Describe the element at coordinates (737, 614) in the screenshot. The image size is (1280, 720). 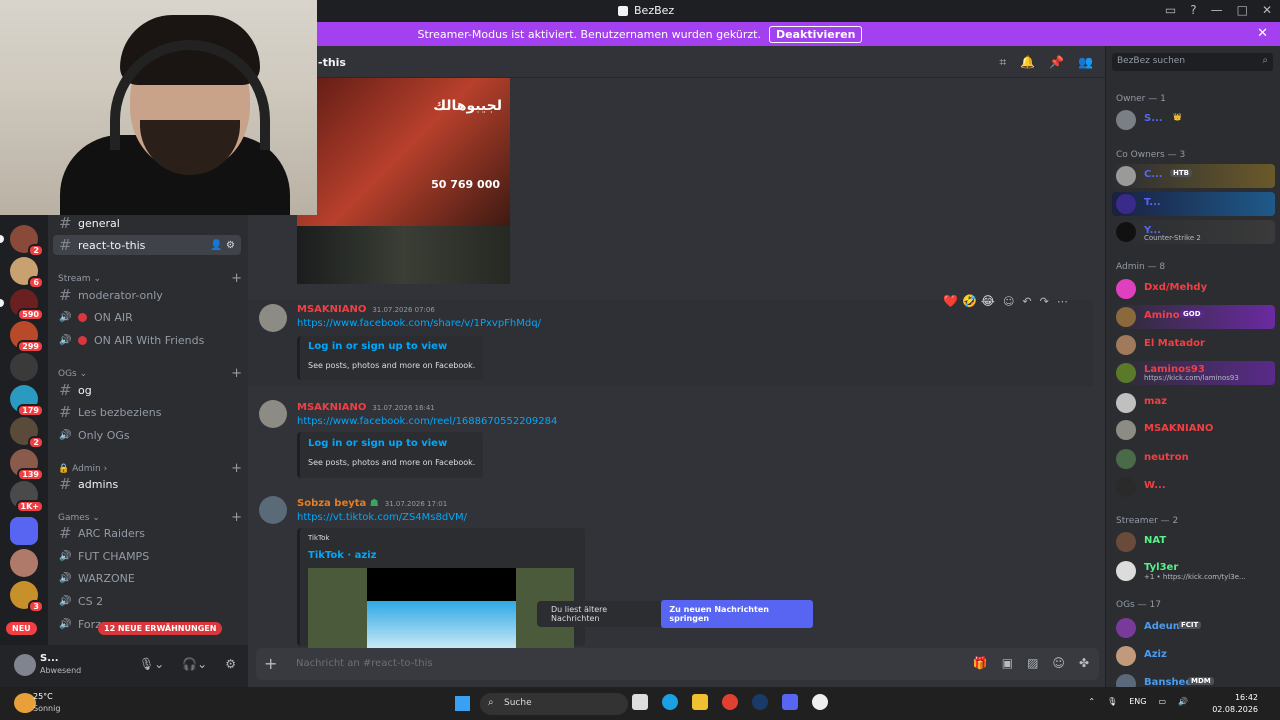
I see `jump-to-new-button: Zu neuen Nachrichten springen` at that location.